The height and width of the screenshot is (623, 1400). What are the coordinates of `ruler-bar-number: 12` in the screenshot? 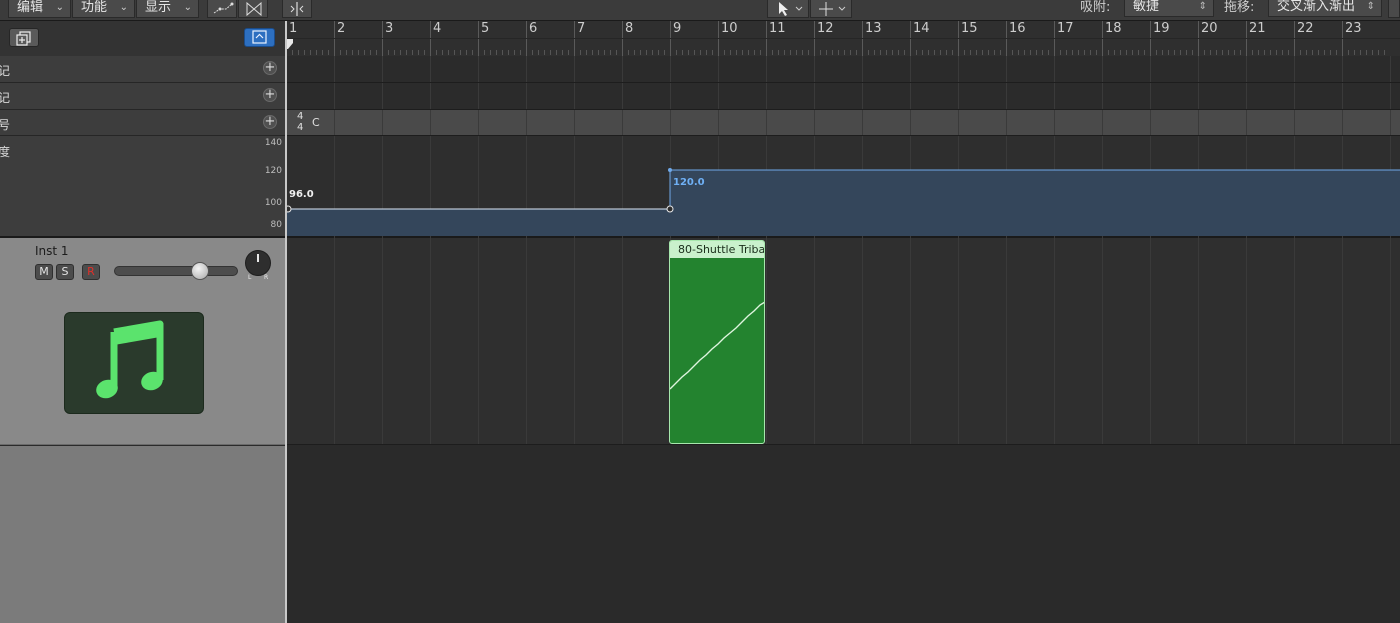 It's located at (825, 28).